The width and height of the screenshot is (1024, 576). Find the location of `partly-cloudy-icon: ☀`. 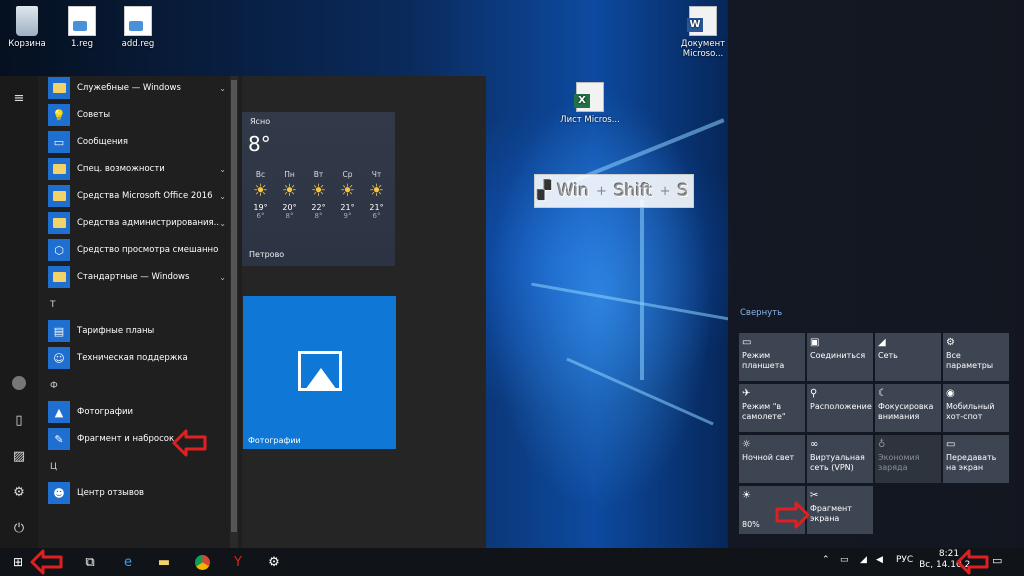

partly-cloudy-icon: ☀ is located at coordinates (289, 191).